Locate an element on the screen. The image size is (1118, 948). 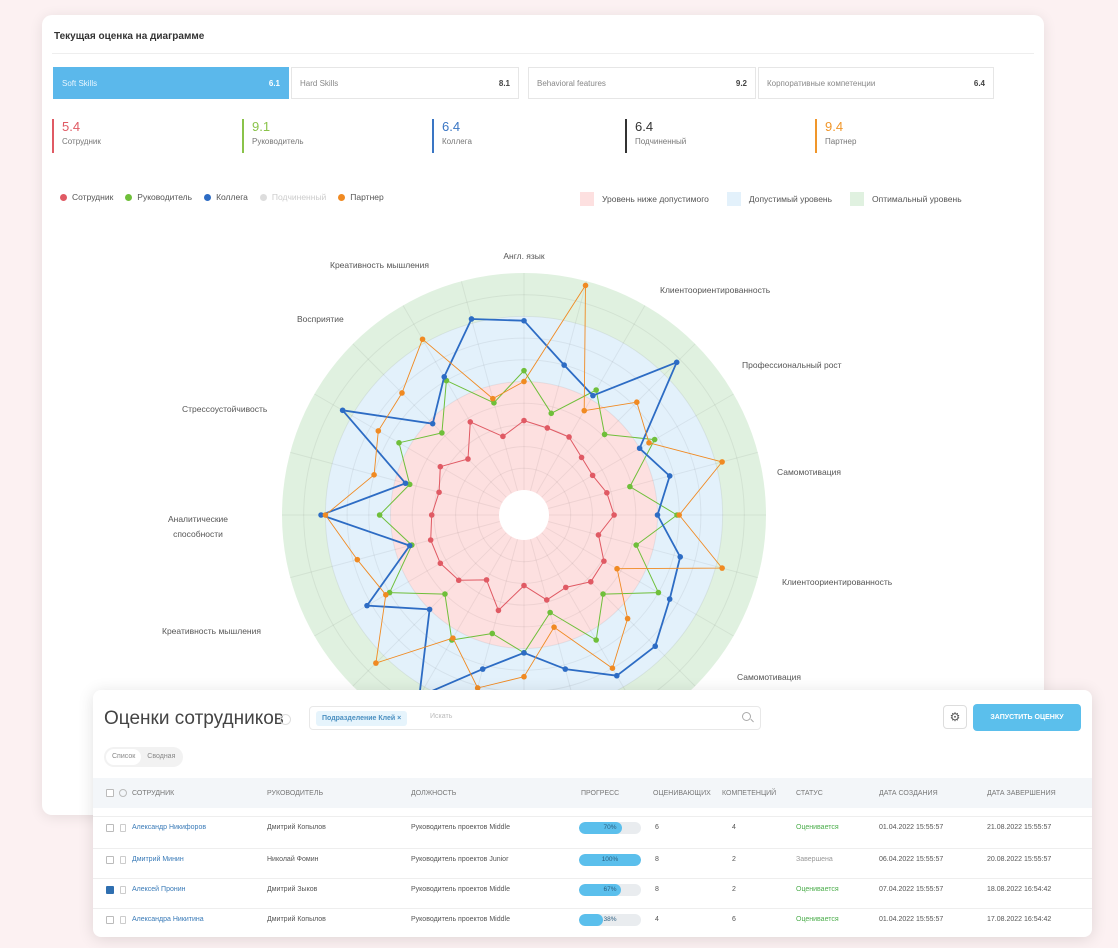
employee-name-link: Дмитрий Минин is located at coordinates (158, 859).